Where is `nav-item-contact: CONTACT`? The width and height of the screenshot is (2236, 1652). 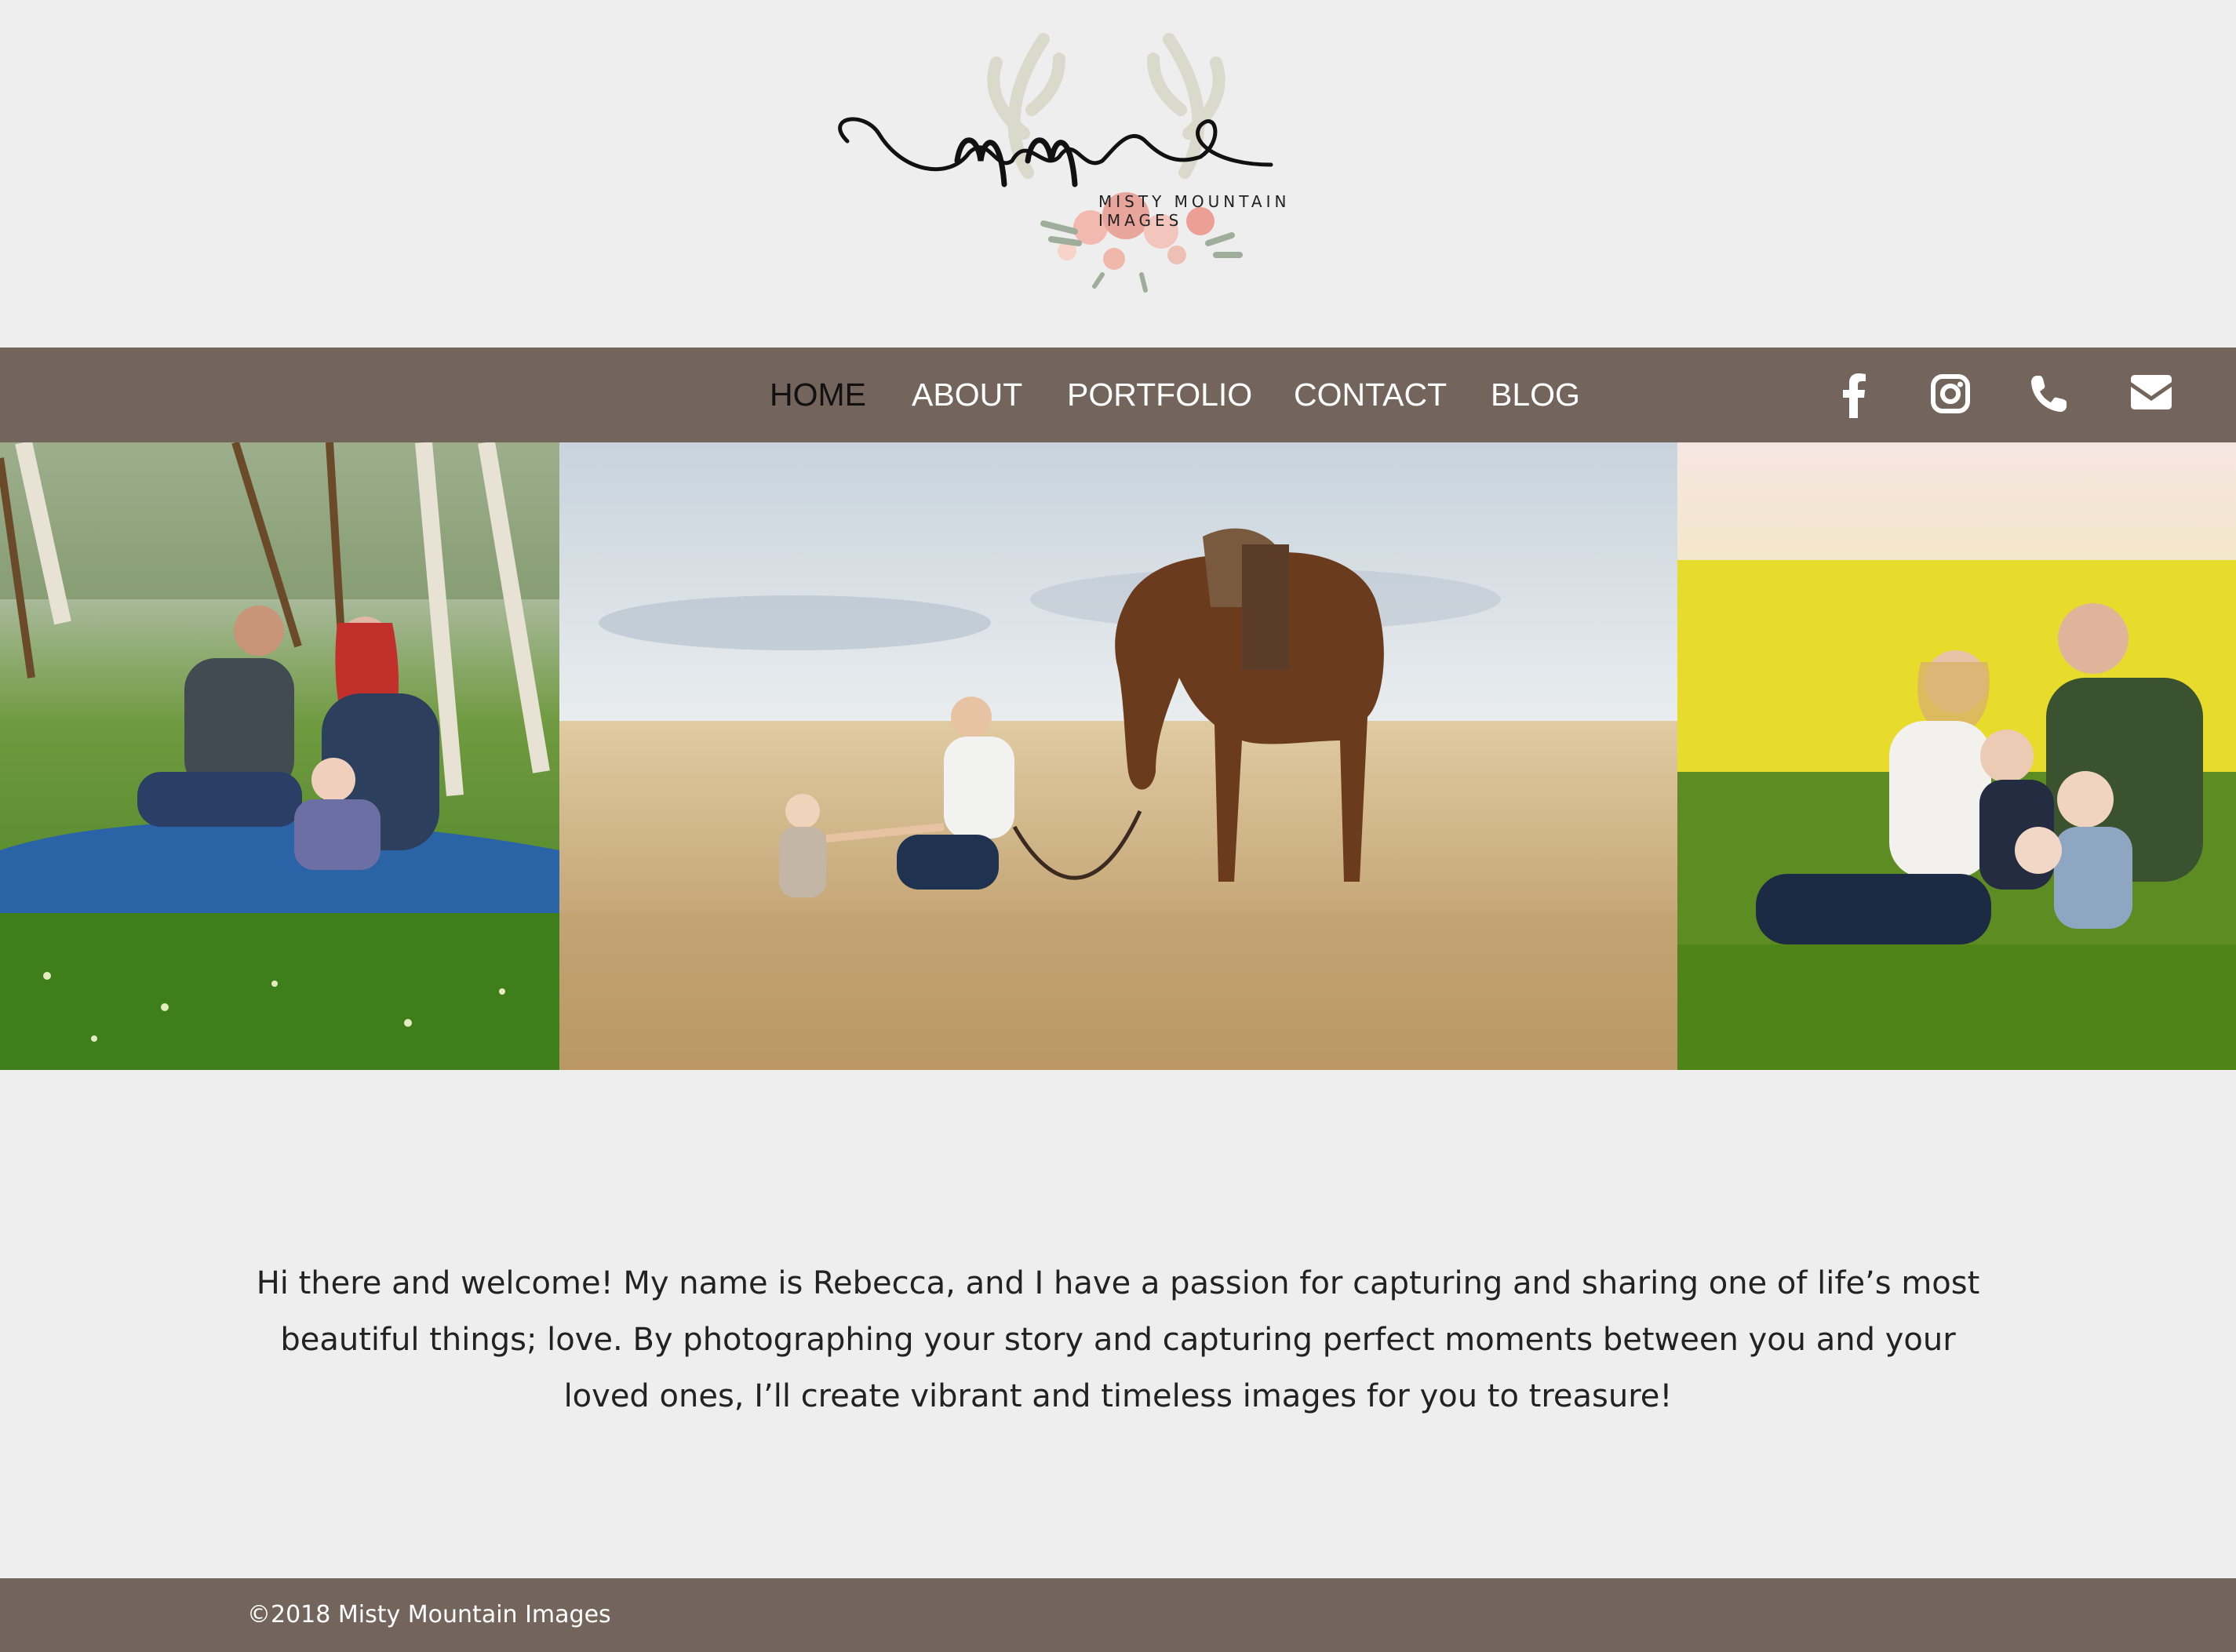
nav-item-contact: CONTACT is located at coordinates (1370, 395).